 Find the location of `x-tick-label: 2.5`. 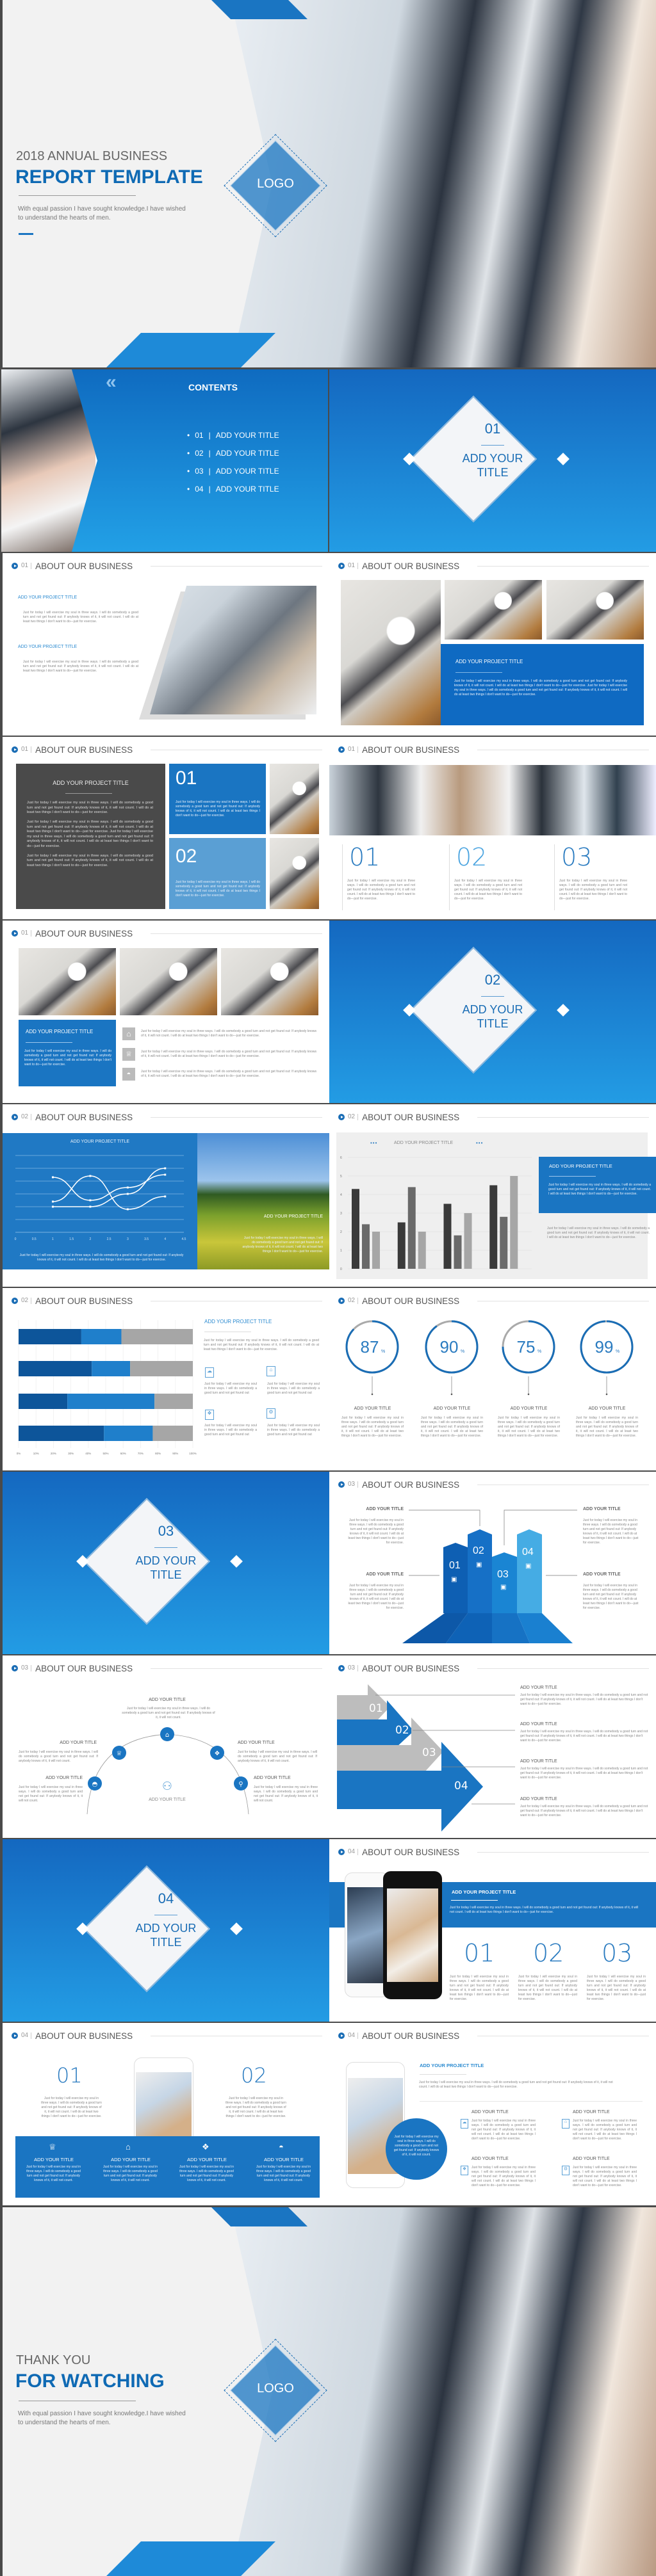

x-tick-label: 2.5 is located at coordinates (109, 1239).